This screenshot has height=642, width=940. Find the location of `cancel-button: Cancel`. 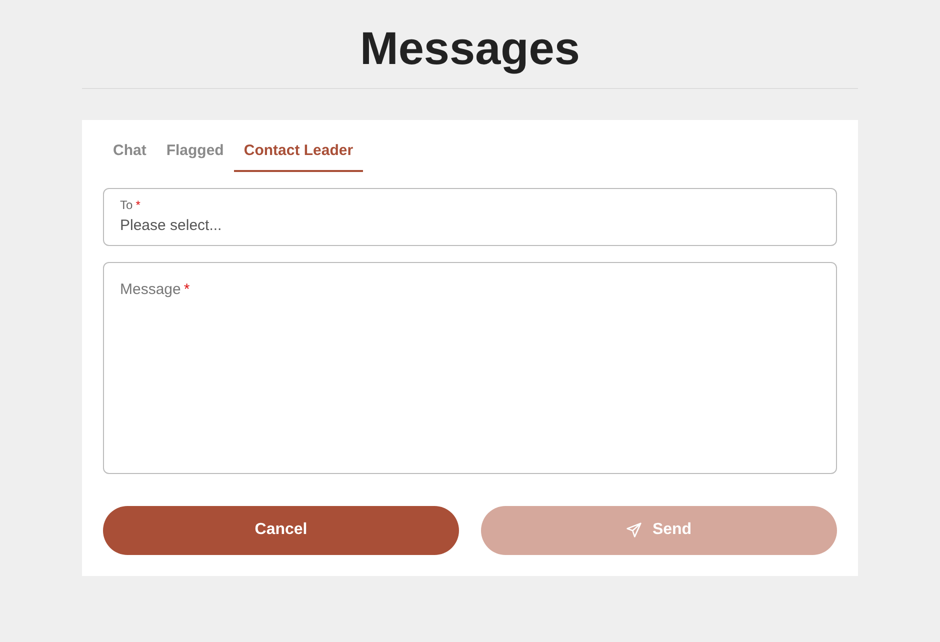

cancel-button: Cancel is located at coordinates (281, 530).